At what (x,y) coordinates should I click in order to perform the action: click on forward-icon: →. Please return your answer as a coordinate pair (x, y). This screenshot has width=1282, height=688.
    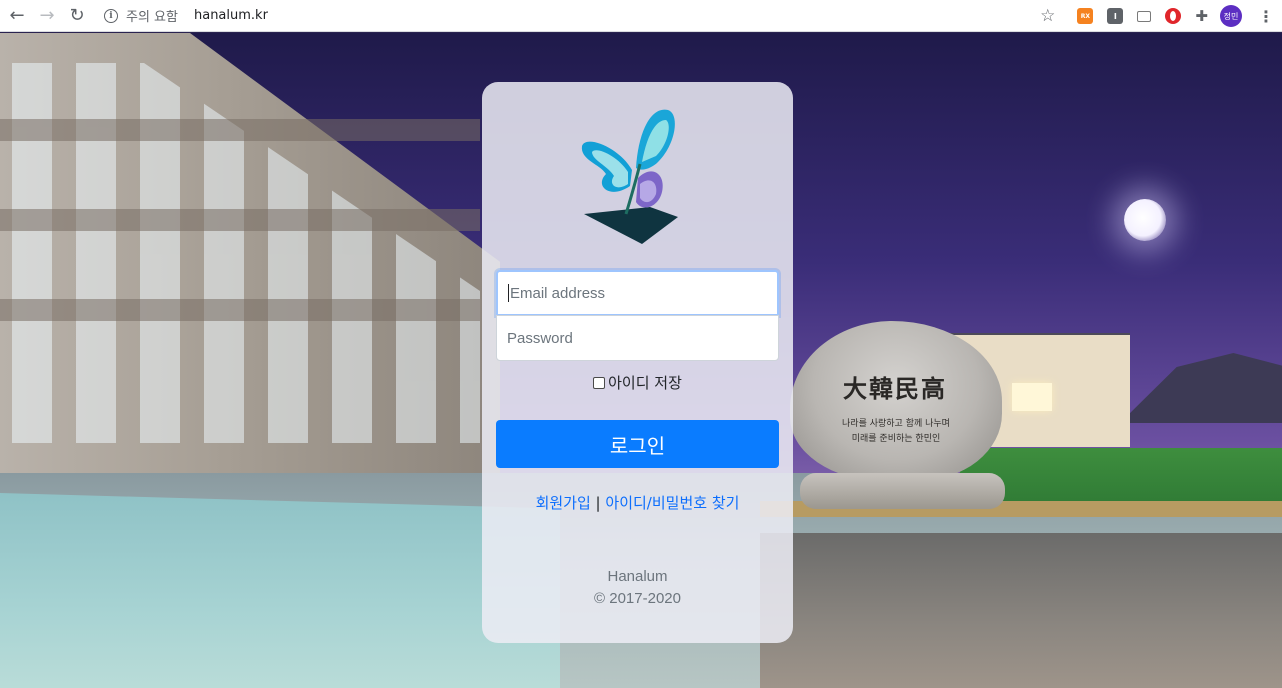
    Looking at the image, I should click on (47, 16).